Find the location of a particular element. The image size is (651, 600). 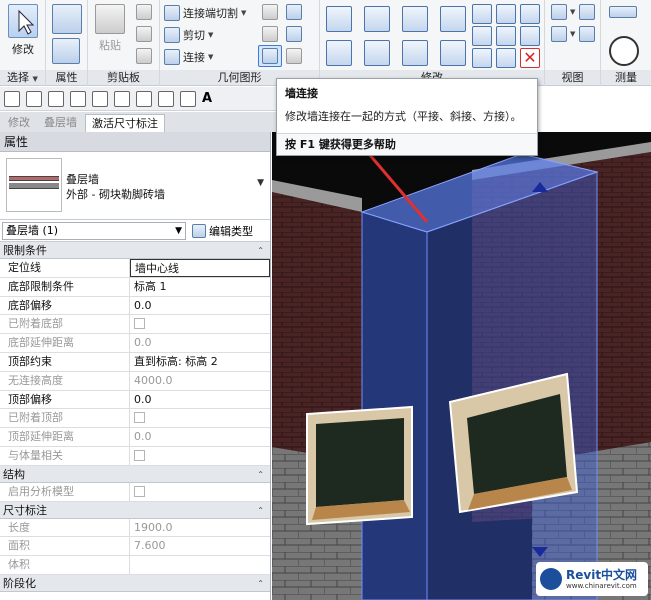

type-label: 外部 - 砌块勒脚砖墙 is located at coordinates (115, 194).